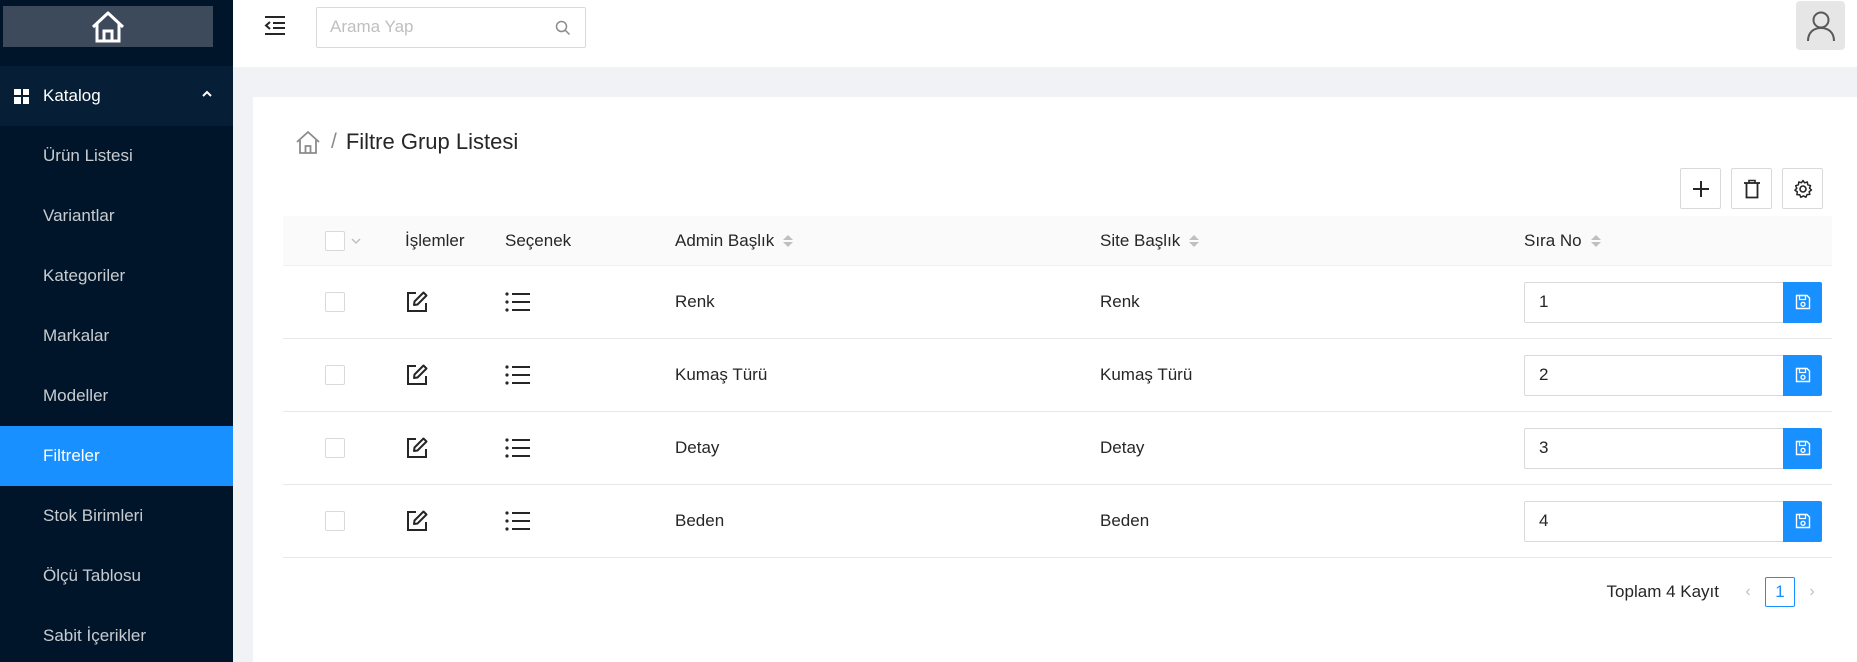  I want to click on add-button, so click(1700, 188).